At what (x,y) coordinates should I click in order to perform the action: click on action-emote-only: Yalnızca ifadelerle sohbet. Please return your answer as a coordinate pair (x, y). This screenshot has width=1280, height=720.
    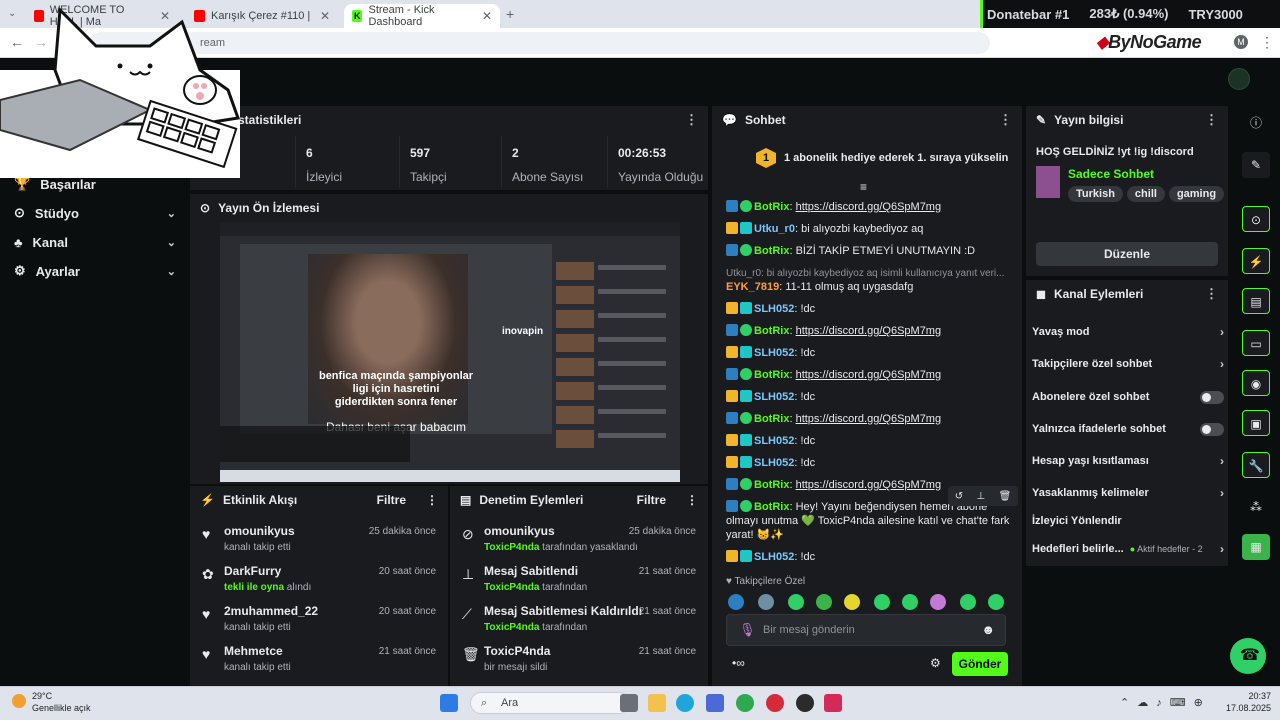
    Looking at the image, I should click on (1128, 429).